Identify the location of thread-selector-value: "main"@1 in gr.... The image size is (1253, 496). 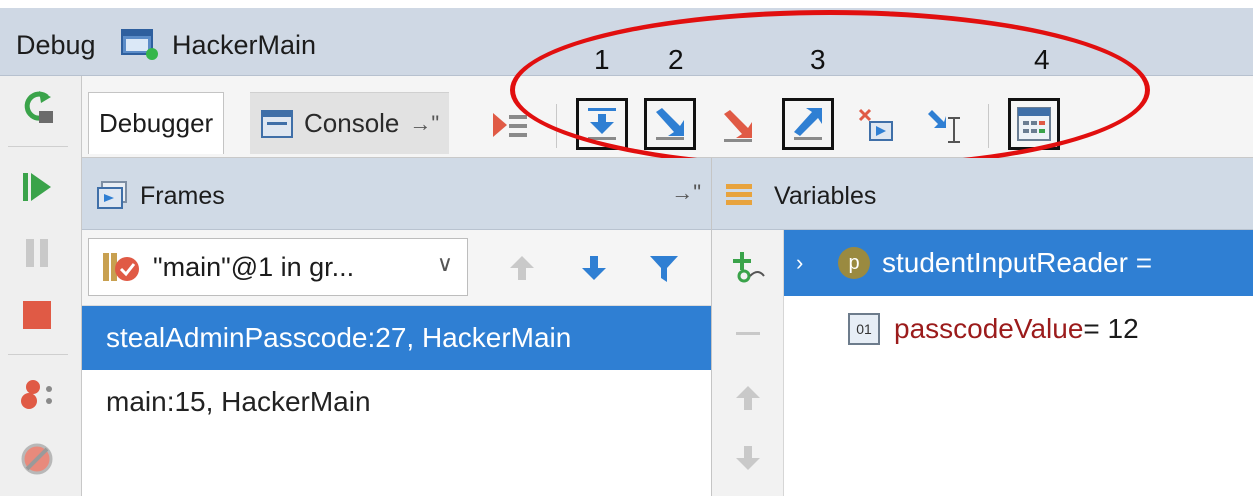
(254, 266).